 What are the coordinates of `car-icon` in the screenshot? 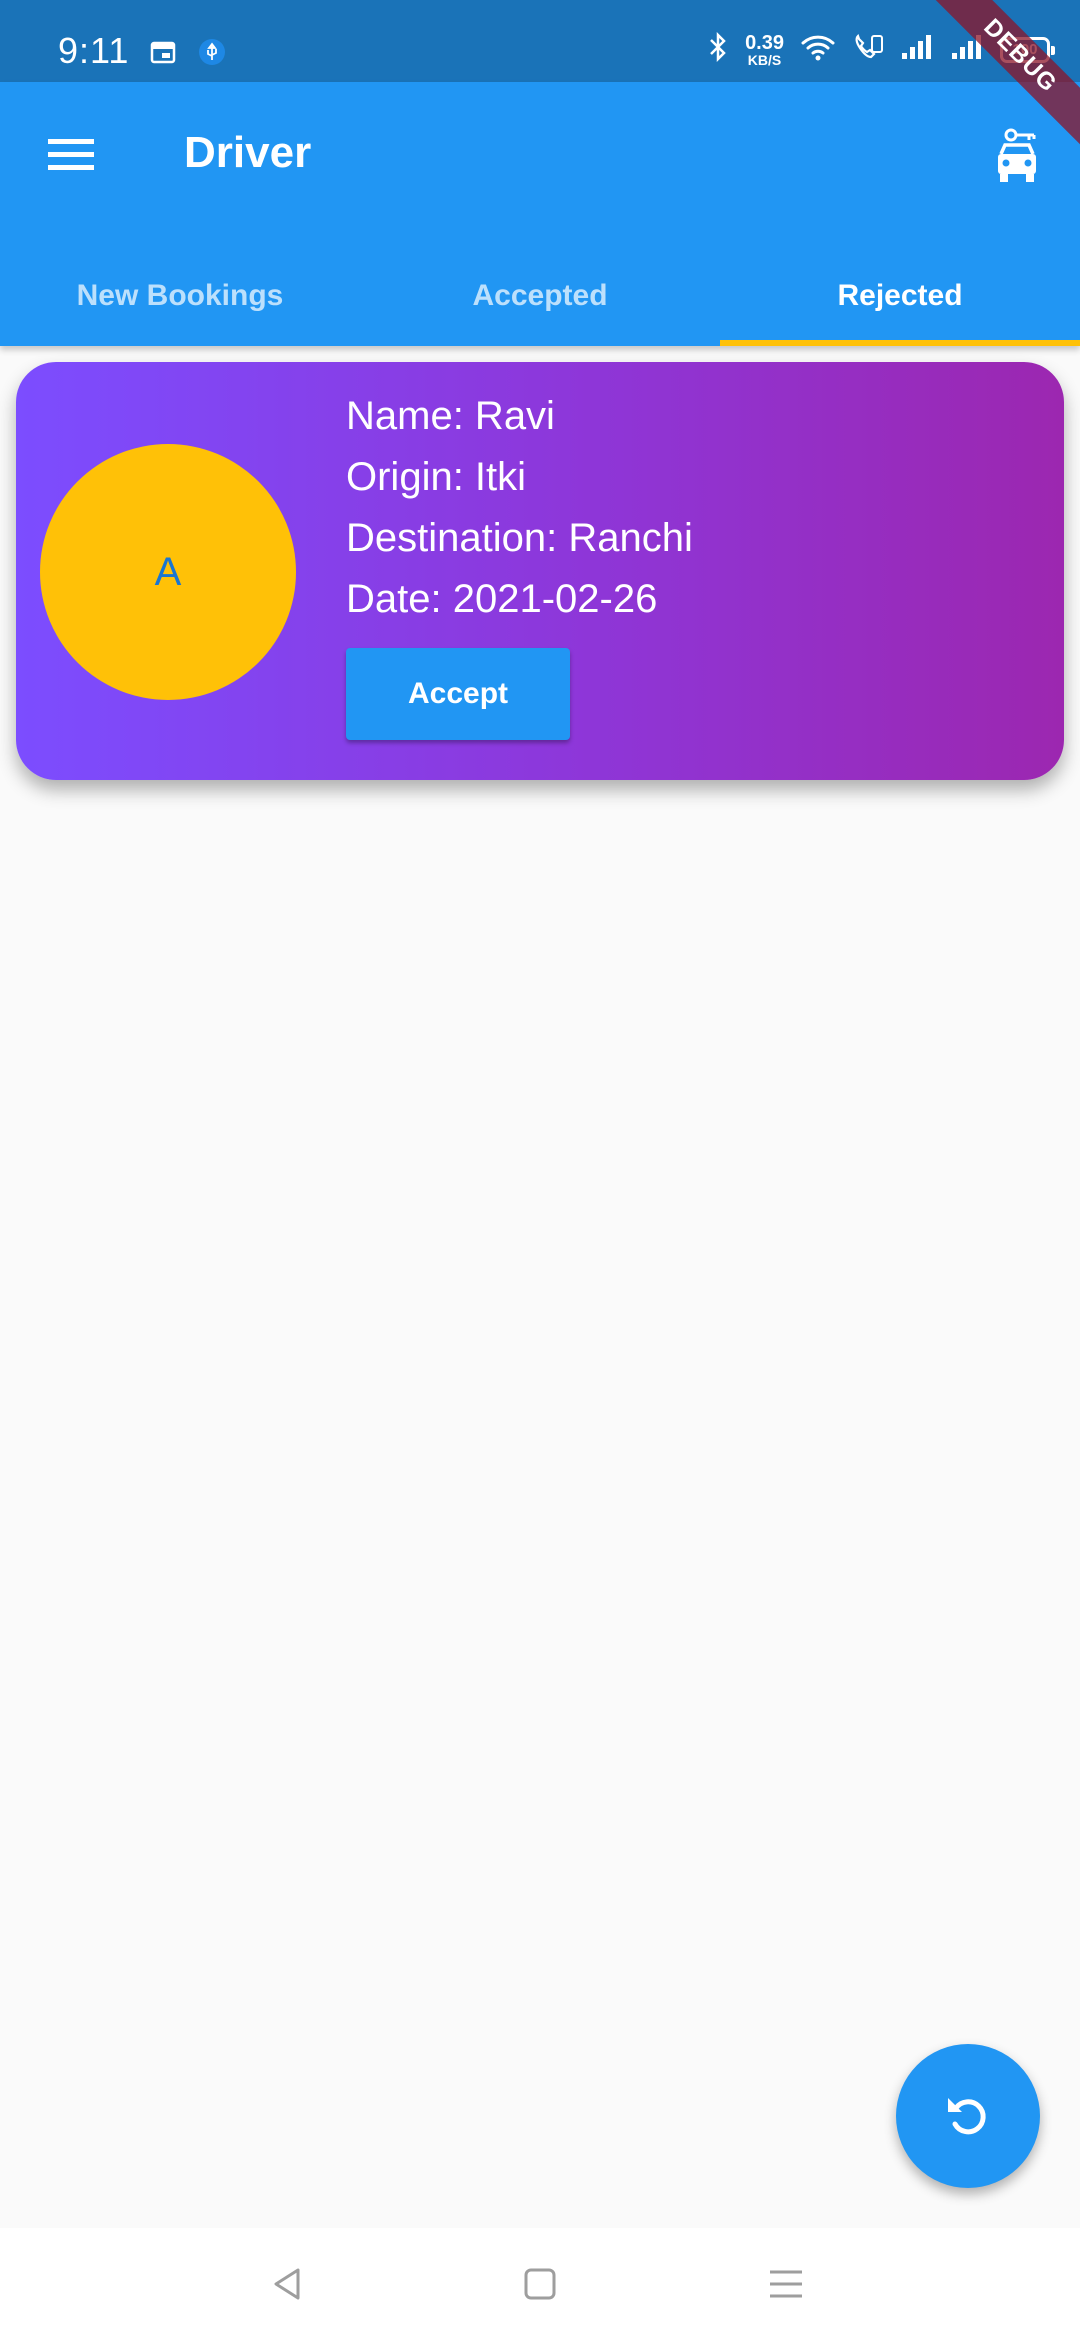 It's located at (1017, 159).